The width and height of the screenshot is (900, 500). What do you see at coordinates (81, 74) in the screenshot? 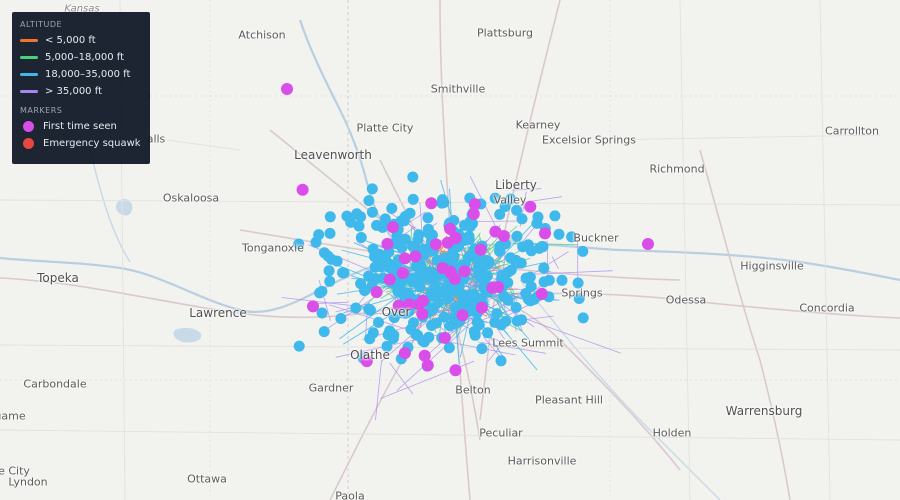
I see `legend-item-alt-high: 18,000–35,000 ft` at bounding box center [81, 74].